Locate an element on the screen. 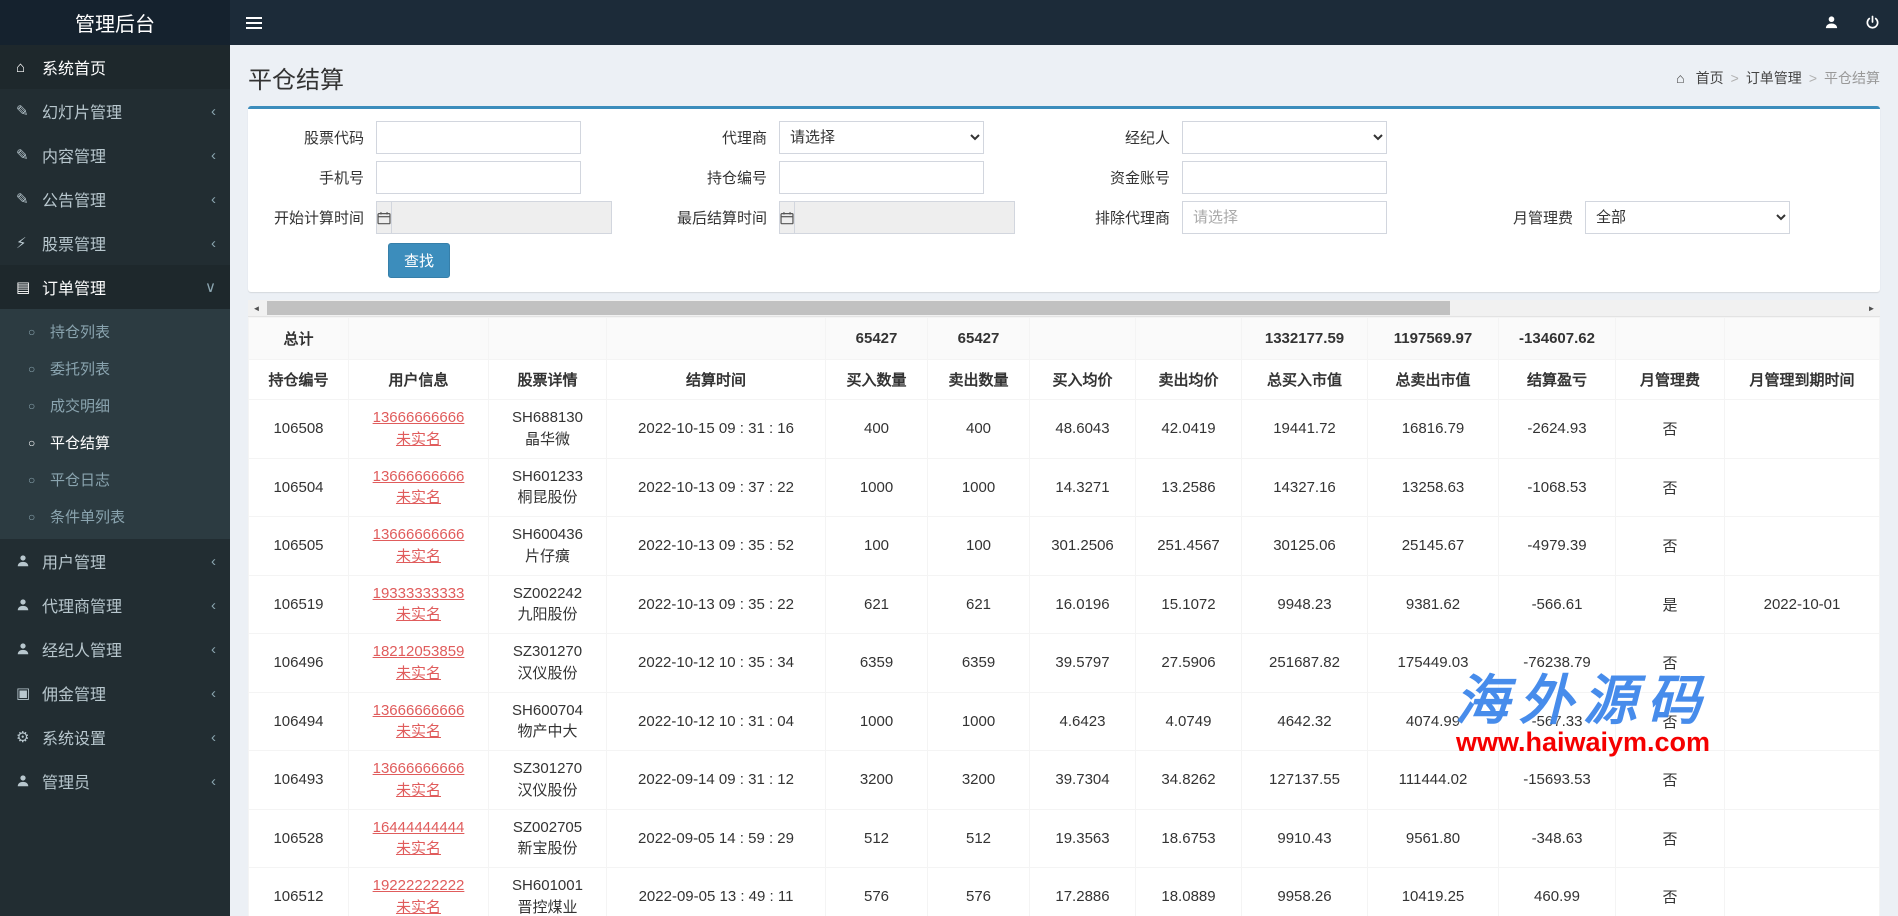 The width and height of the screenshot is (1898, 916). breadcrumb-orders-link: 订单管理 is located at coordinates (1774, 78).